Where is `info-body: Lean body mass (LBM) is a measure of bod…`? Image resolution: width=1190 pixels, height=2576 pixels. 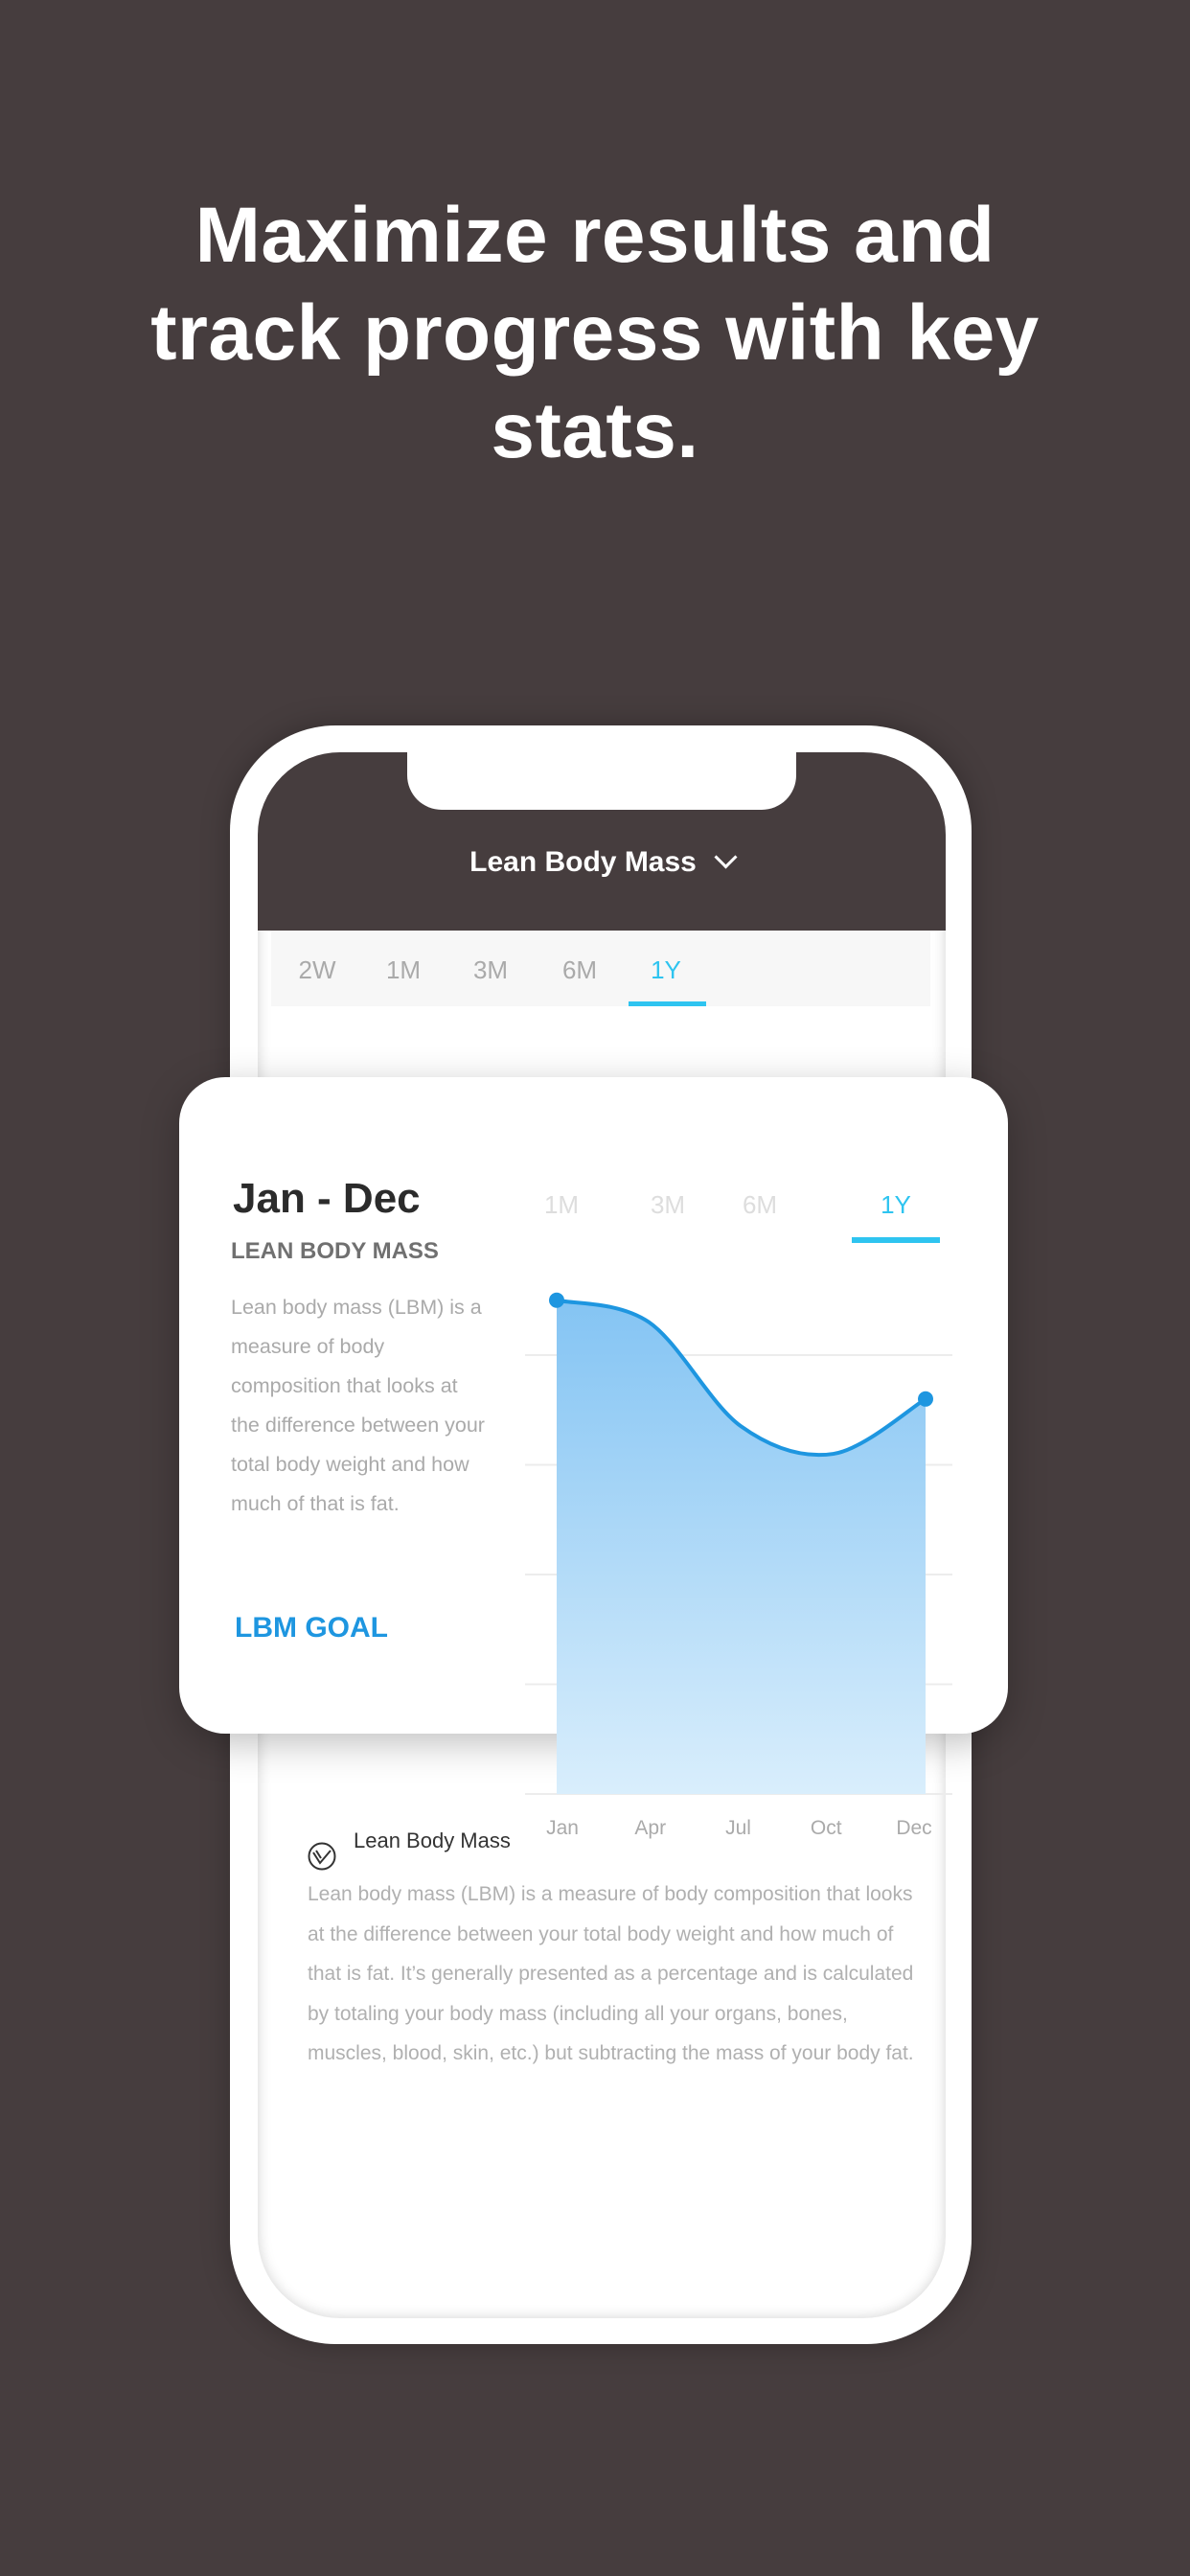
info-body: Lean body mass (LBM) is a measure of bod… is located at coordinates (611, 1974).